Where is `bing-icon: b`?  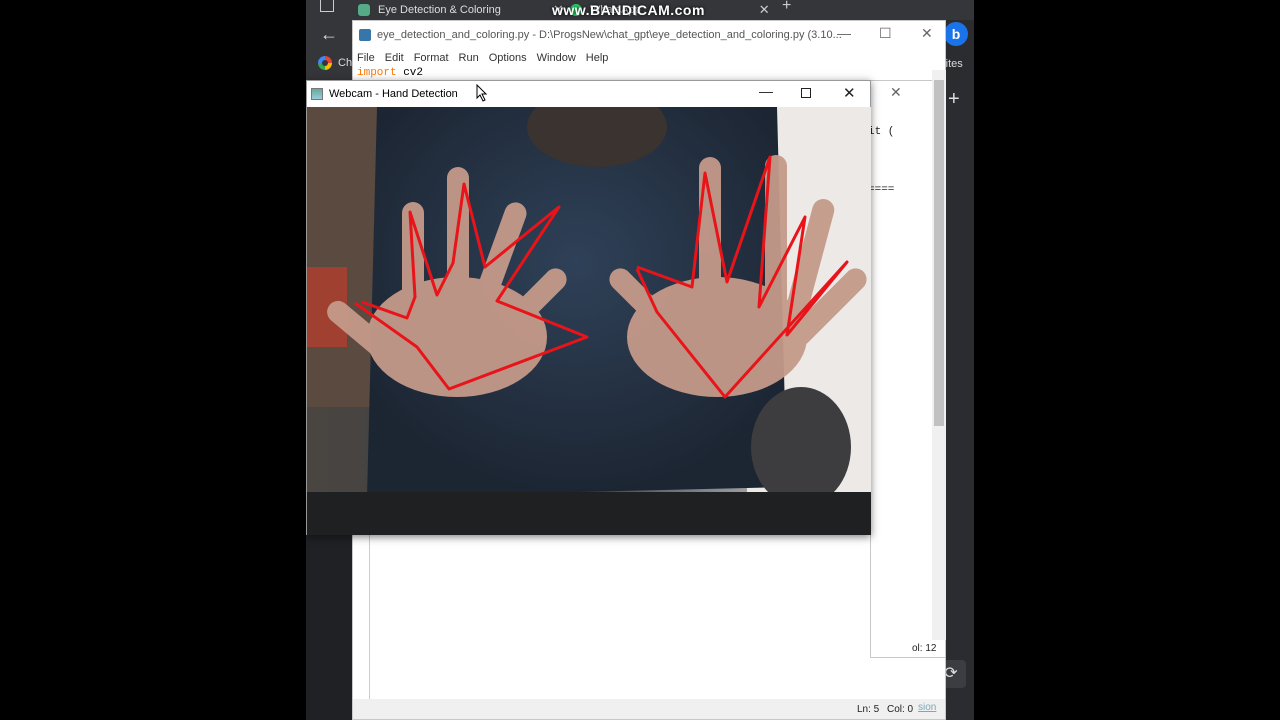
bing-icon: b is located at coordinates (956, 34).